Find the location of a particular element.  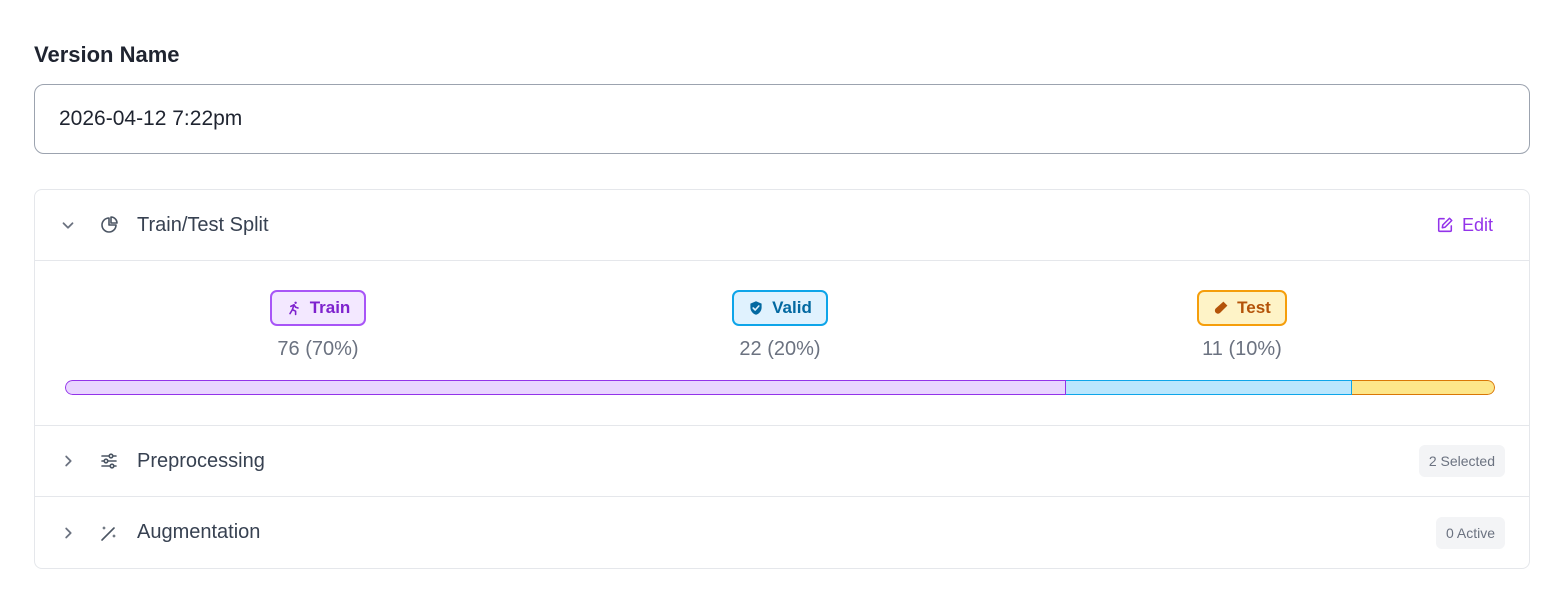

split-section-header: Train/Test Split Edit is located at coordinates (782, 225).